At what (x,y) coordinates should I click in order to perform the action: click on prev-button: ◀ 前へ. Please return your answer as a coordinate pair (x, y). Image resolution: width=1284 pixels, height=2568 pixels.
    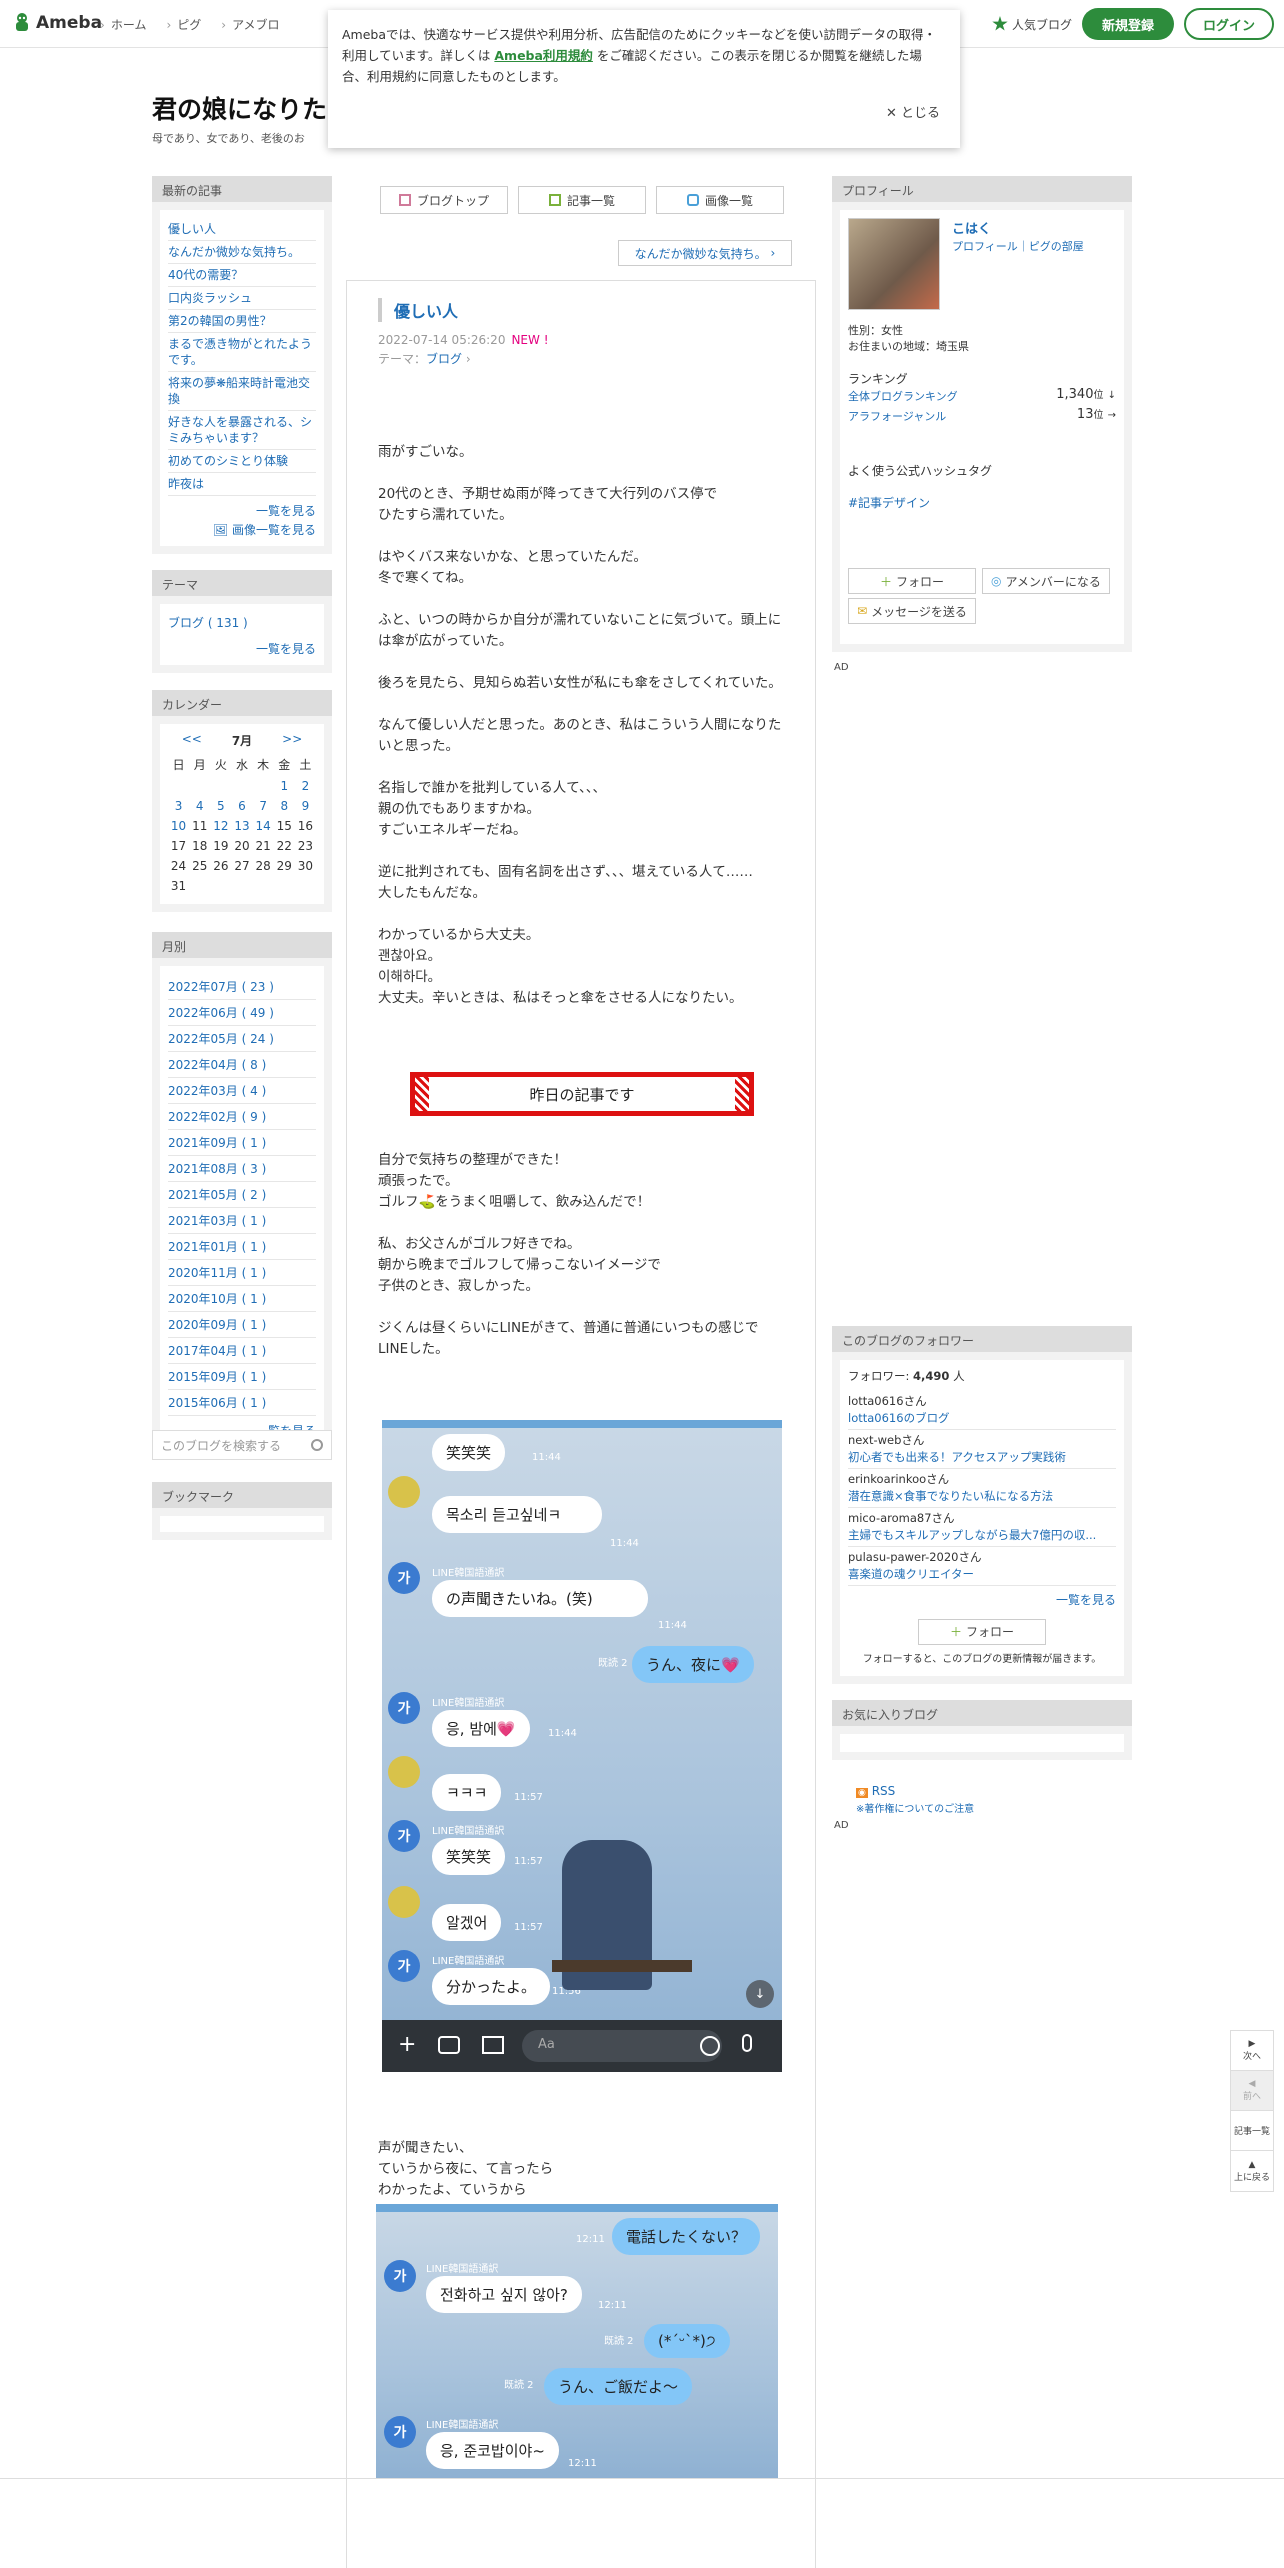
    Looking at the image, I should click on (1252, 2091).